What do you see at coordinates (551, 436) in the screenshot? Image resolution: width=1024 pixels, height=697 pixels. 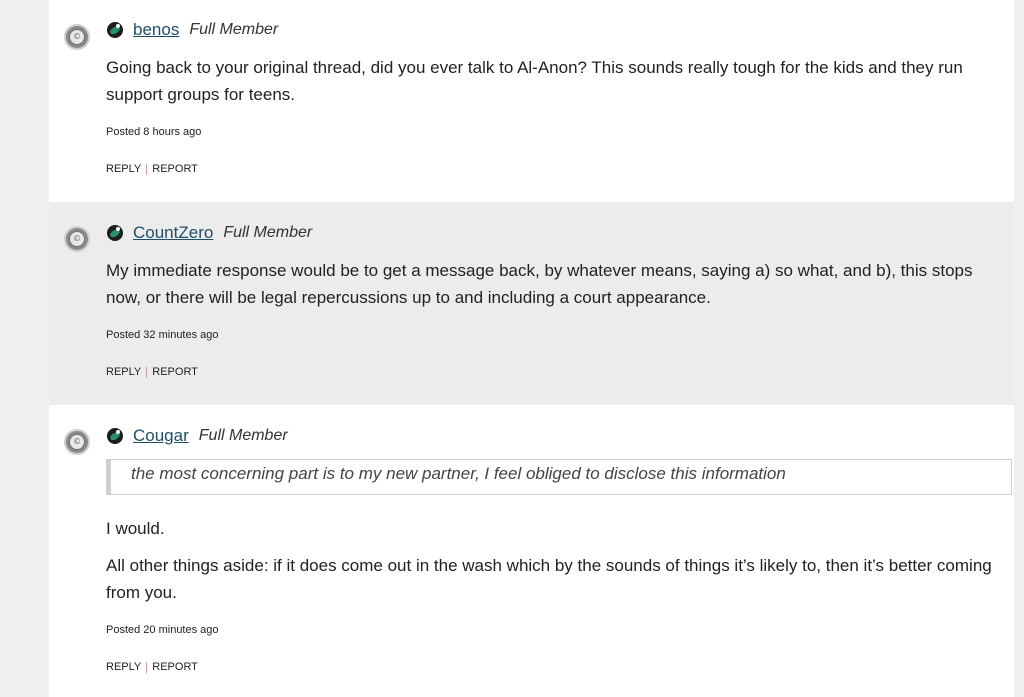 I see `post-header: Cougar Full Member` at bounding box center [551, 436].